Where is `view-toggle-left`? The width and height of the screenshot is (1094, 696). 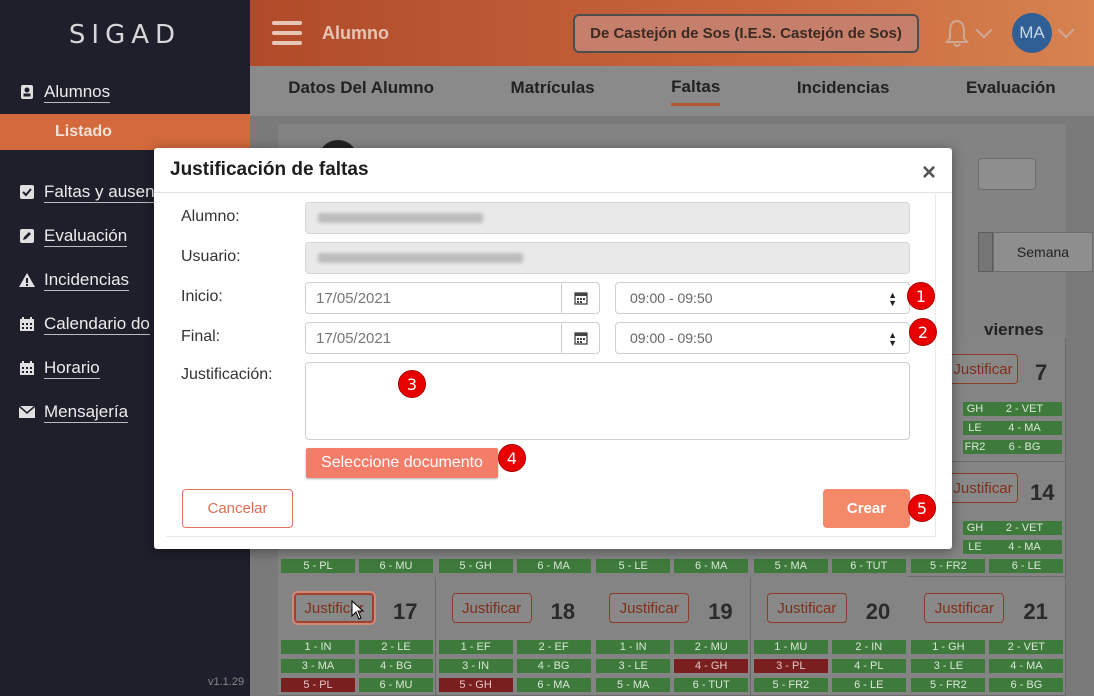
view-toggle-left is located at coordinates (985, 252).